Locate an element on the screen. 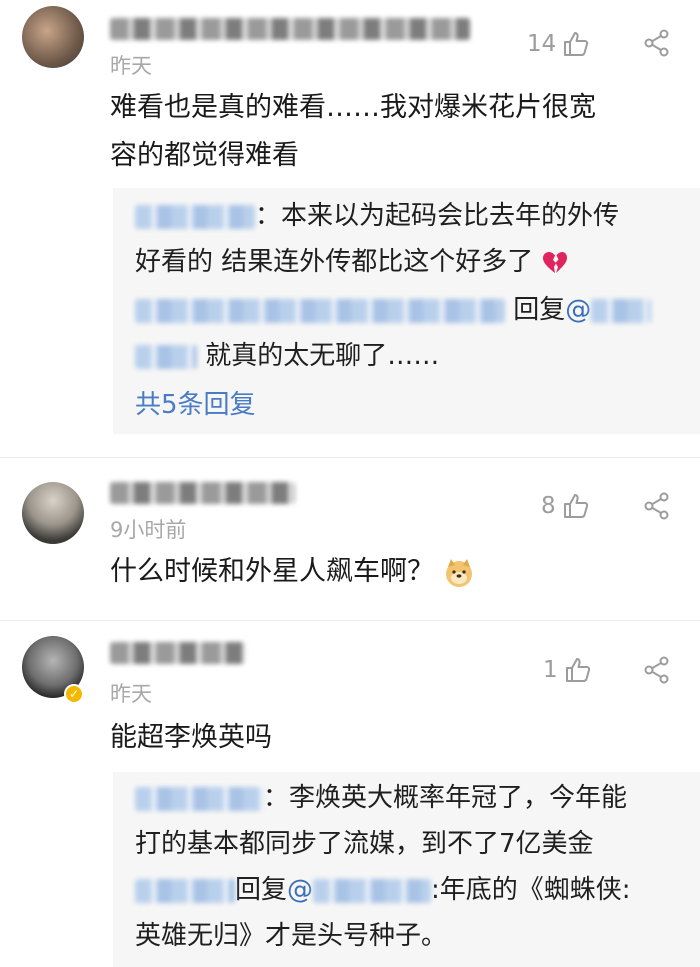 The height and width of the screenshot is (967, 700). reply-item: 好看的 结果连外传都比这个好多了 is located at coordinates (351, 262).